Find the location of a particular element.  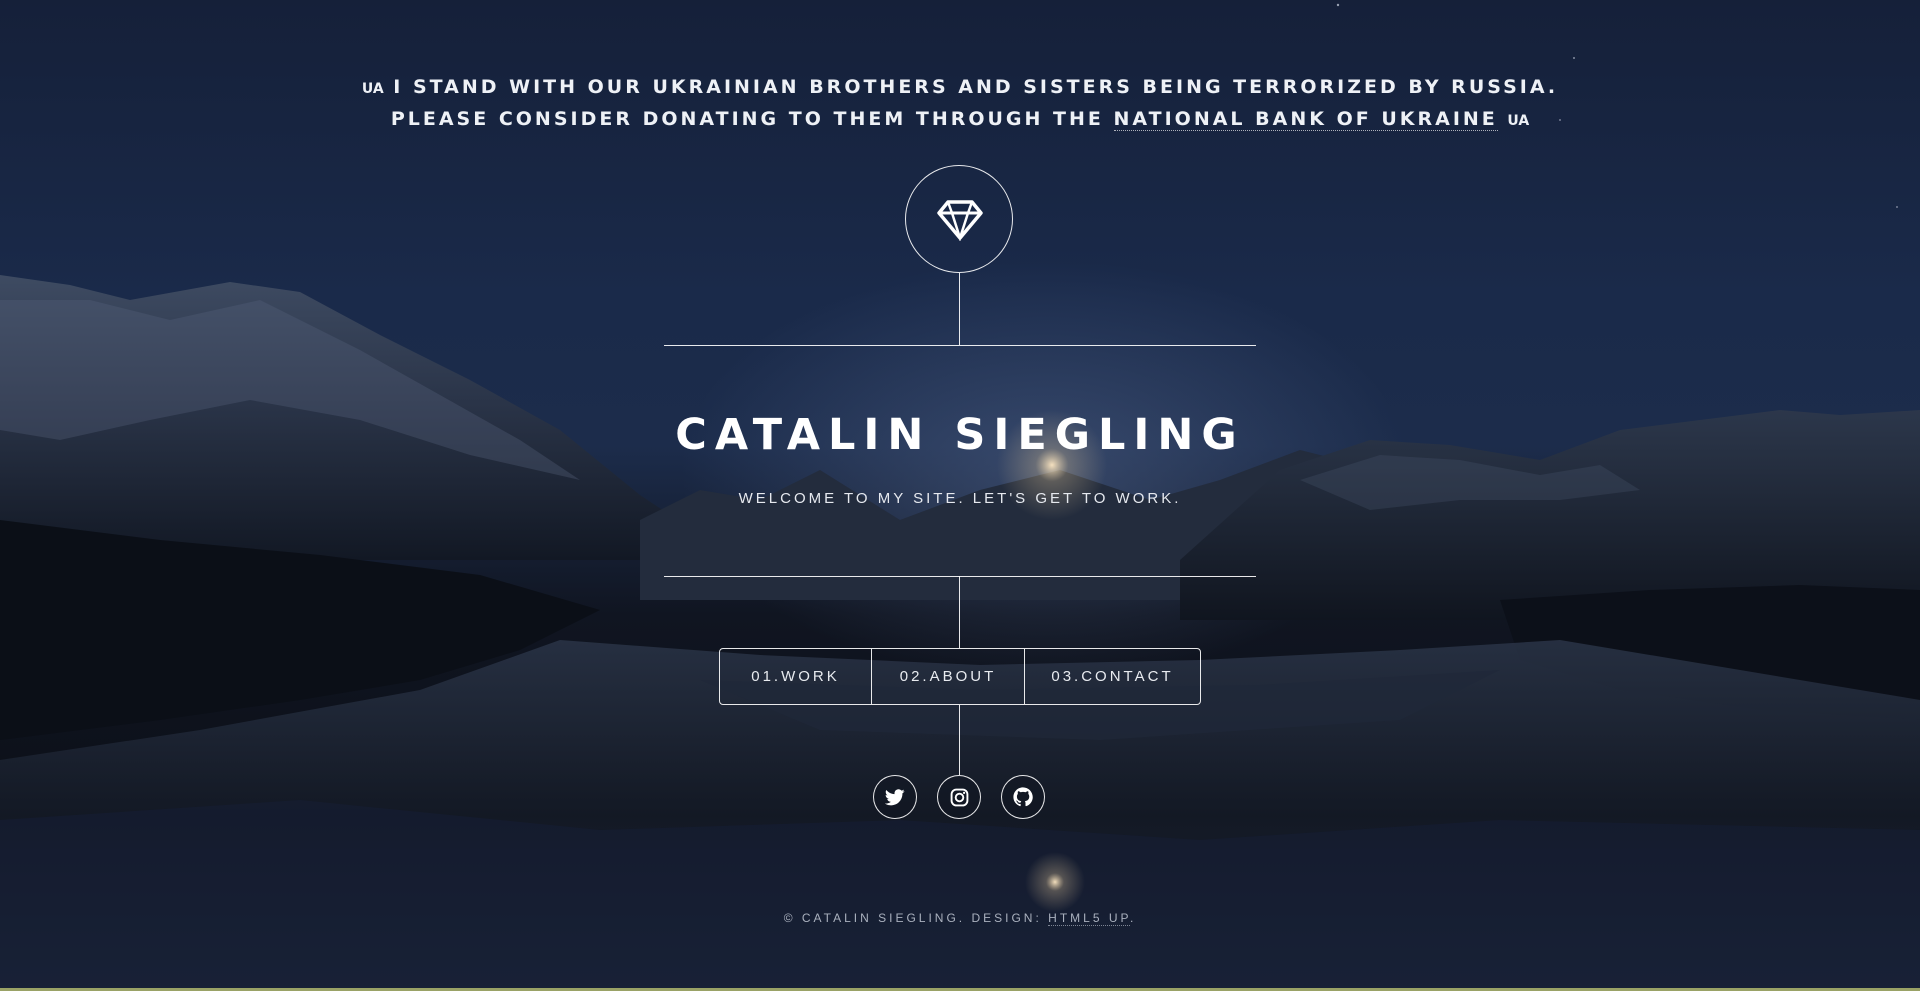

nav-item-contact: 03.CONTACT is located at coordinates (1112, 676).